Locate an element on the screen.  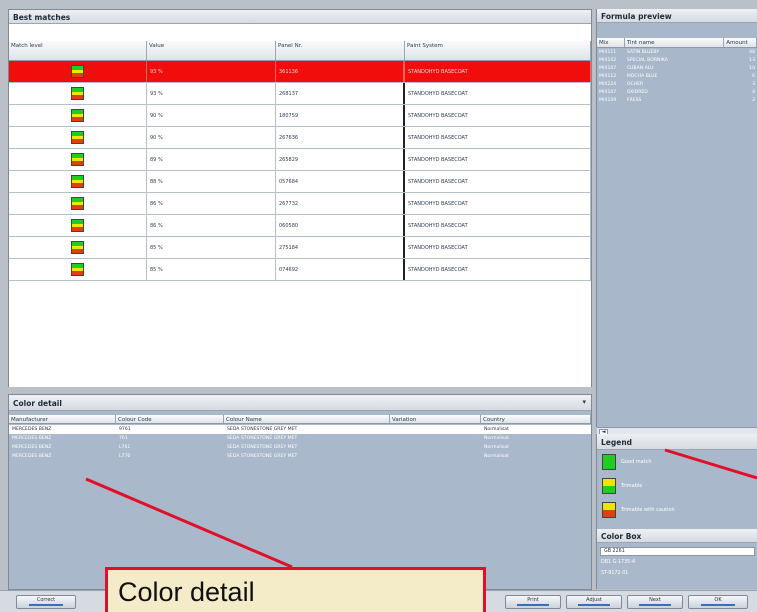
col-paint-system: Paint System is located at coordinates (498, 50).